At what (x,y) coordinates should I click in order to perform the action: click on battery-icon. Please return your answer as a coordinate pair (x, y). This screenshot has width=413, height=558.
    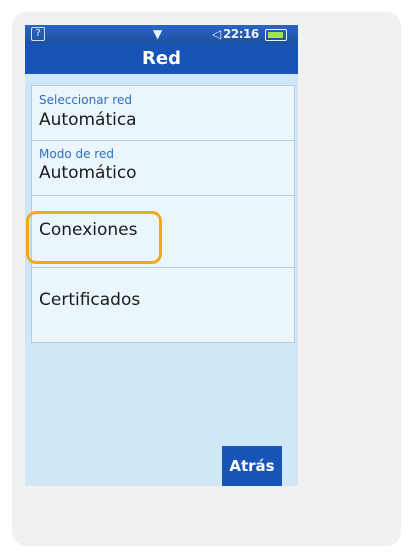
    Looking at the image, I should click on (276, 35).